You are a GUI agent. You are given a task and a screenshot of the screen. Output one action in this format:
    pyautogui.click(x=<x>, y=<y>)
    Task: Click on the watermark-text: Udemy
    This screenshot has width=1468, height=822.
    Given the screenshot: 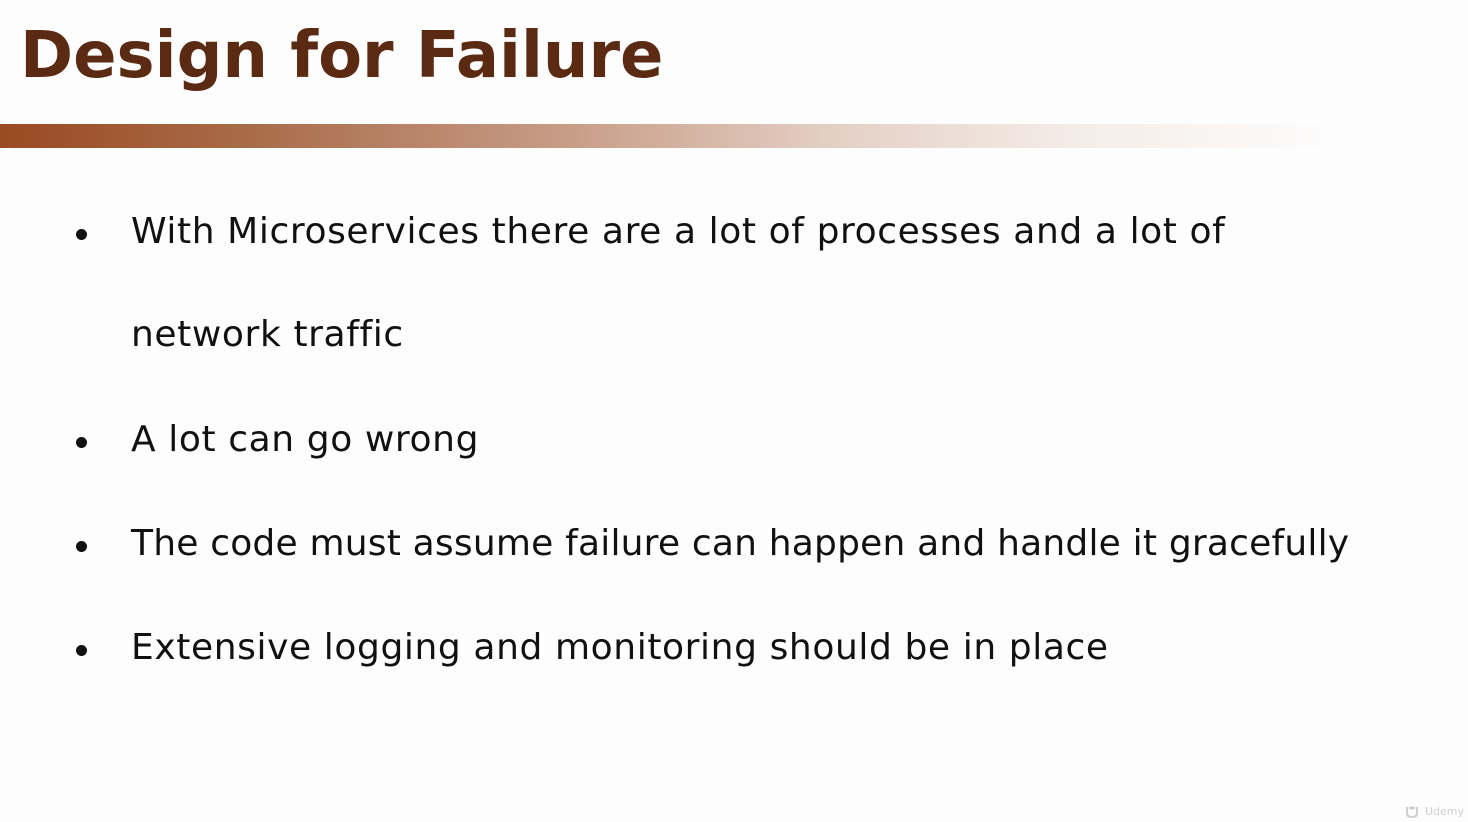 What is the action you would take?
    pyautogui.click(x=1444, y=811)
    